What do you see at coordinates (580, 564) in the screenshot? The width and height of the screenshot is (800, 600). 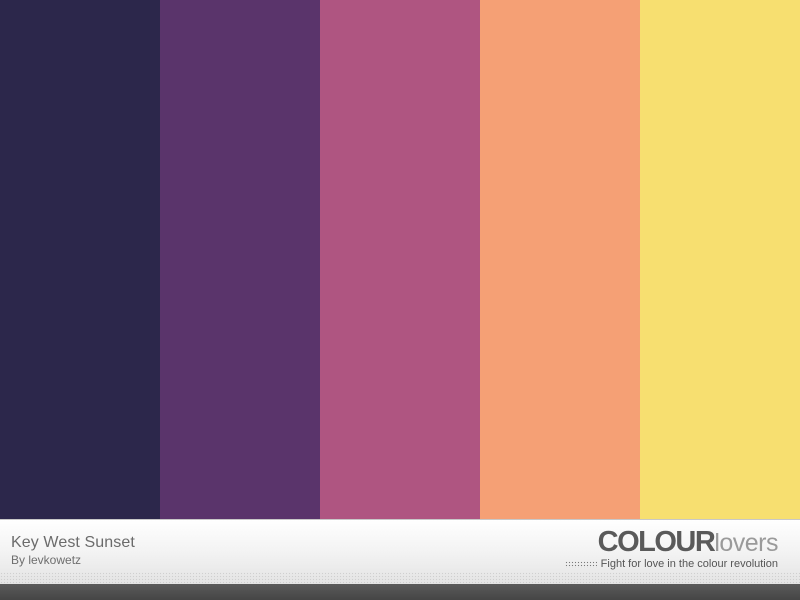 I see `dots-icon` at bounding box center [580, 564].